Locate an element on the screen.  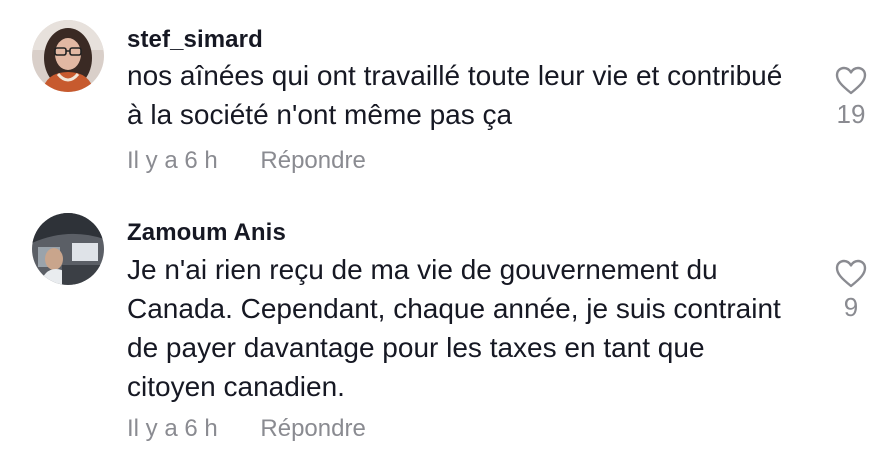
like-button: 9 is located at coordinates (851, 291).